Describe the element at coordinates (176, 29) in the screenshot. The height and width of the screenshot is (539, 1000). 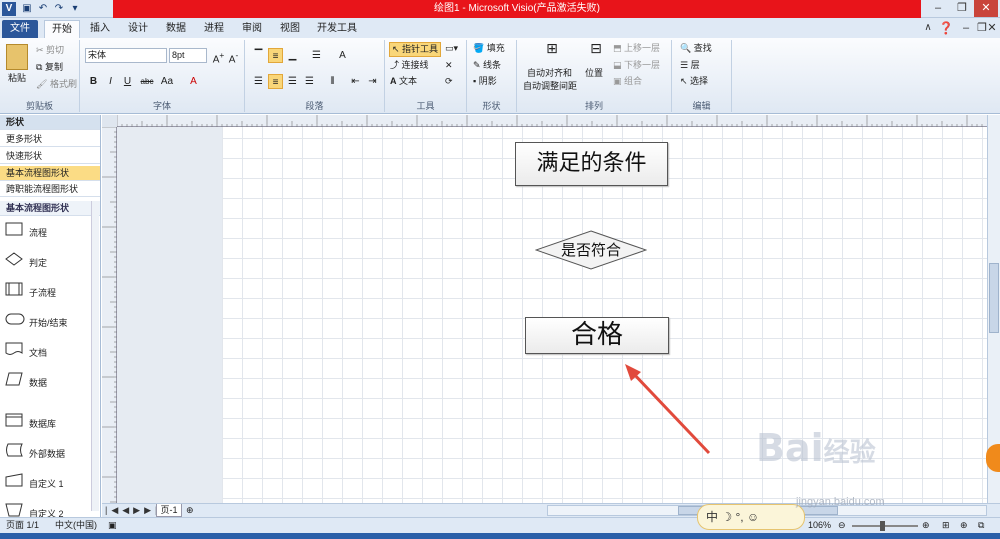
I see `tab-data: 数据` at that location.